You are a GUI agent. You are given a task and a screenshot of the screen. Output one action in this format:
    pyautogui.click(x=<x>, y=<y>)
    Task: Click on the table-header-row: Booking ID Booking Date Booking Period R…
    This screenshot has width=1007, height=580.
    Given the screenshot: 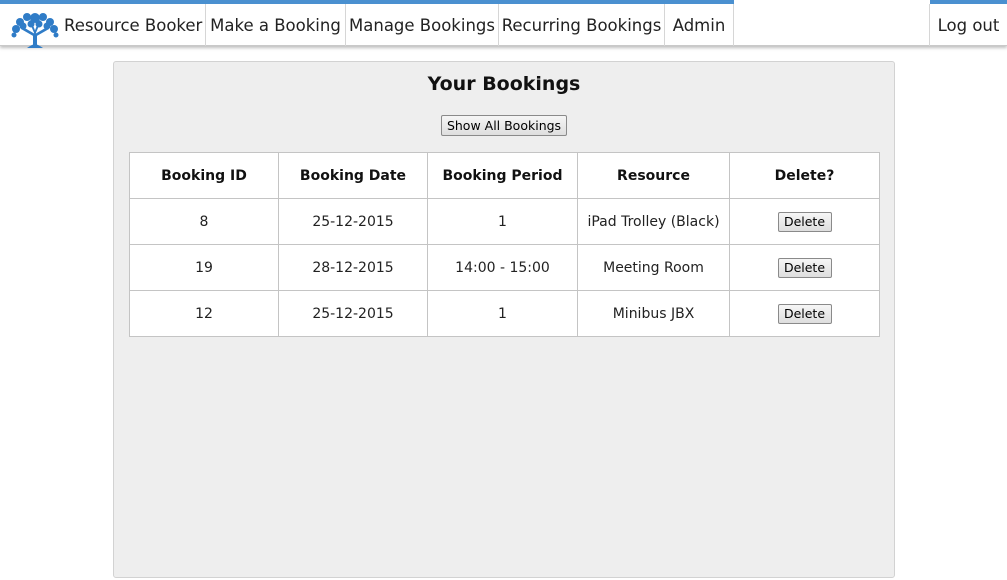 What is the action you would take?
    pyautogui.click(x=504, y=175)
    